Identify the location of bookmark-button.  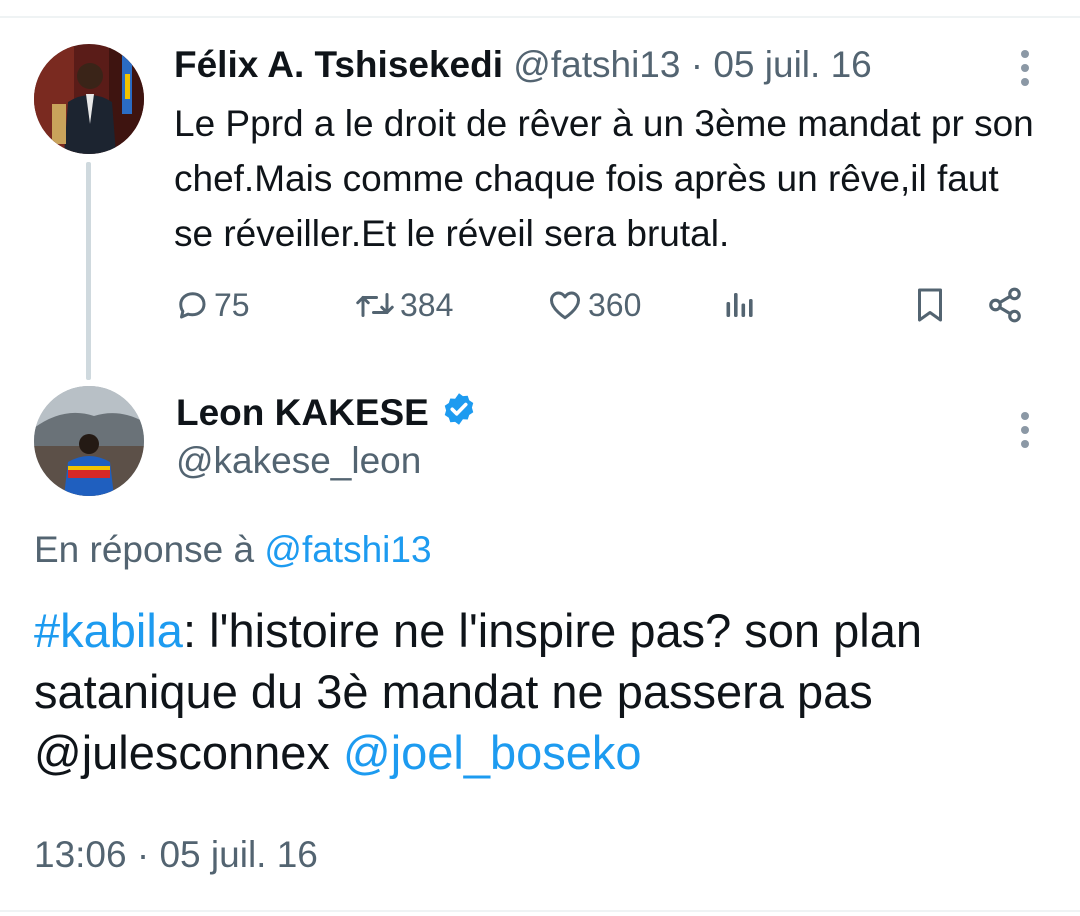
(930, 305).